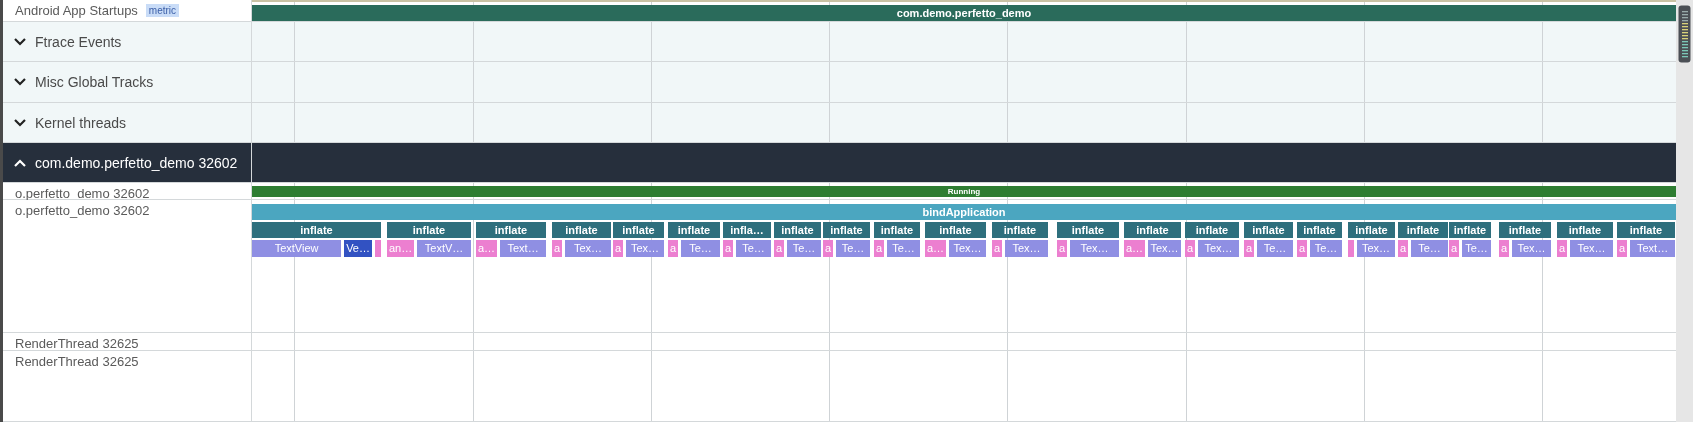  What do you see at coordinates (94, 82) in the screenshot?
I see `track-name: Misc Global Tracks` at bounding box center [94, 82].